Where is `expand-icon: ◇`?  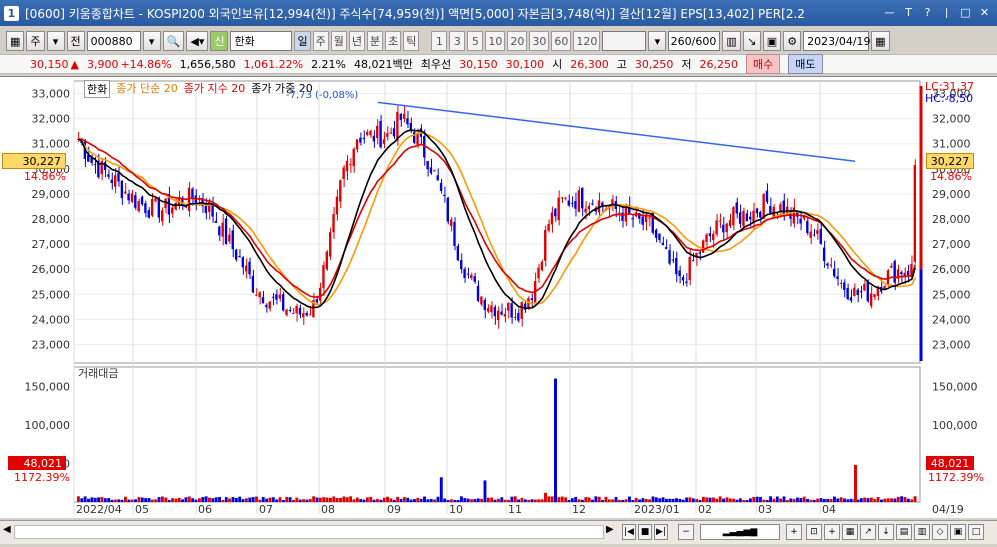 expand-icon: ◇ is located at coordinates (940, 532).